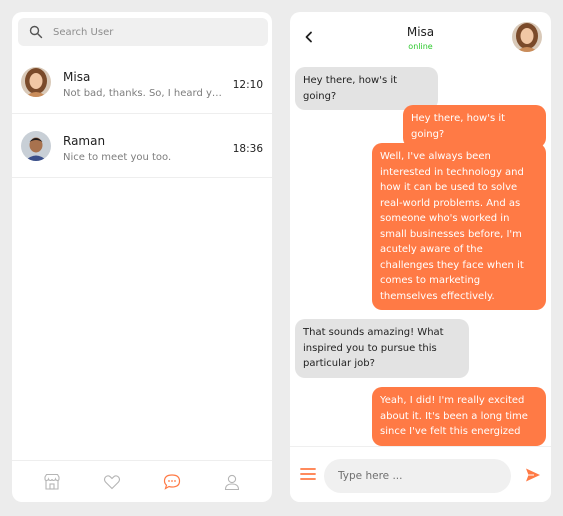  What do you see at coordinates (117, 157) in the screenshot?
I see `message-preview: Nice to meet you too.` at bounding box center [117, 157].